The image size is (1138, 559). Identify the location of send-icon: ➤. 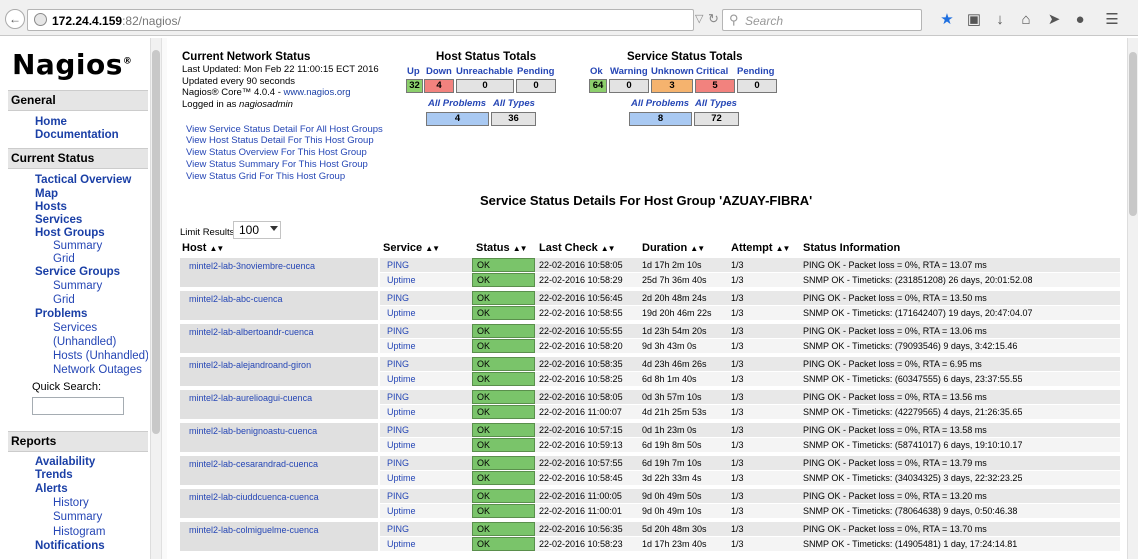
(1054, 20).